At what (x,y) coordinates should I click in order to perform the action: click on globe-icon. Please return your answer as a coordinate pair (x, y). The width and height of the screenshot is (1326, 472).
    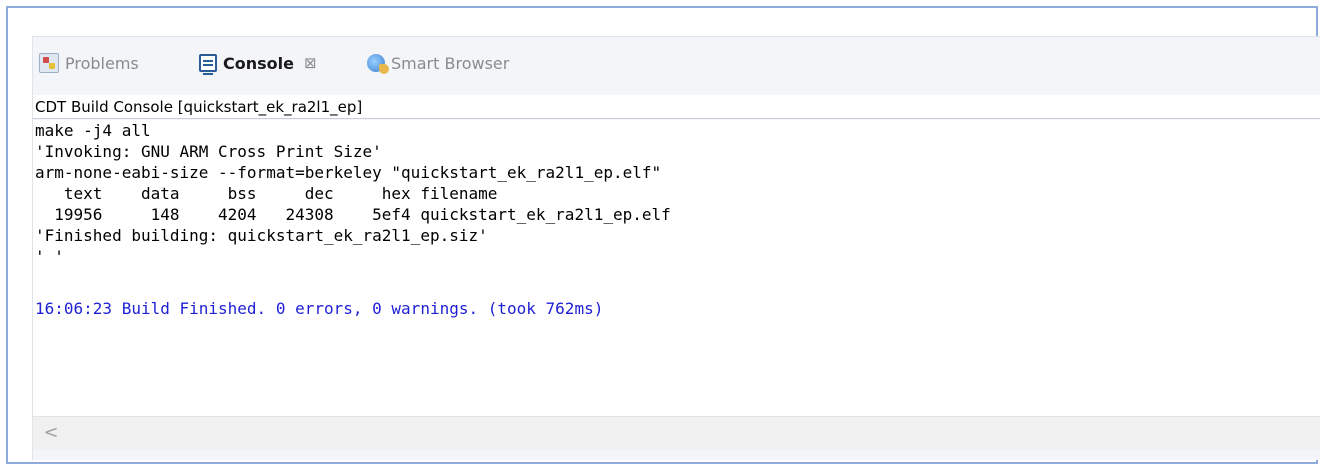
    Looking at the image, I should click on (378, 64).